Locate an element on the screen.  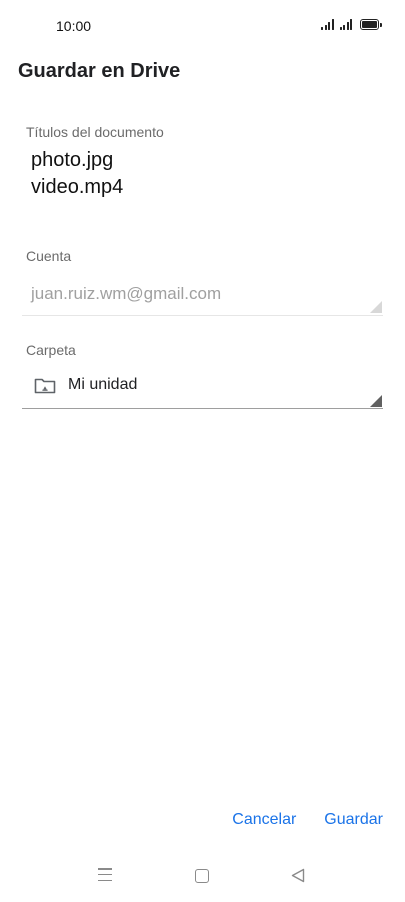
file-name: photo.jpg is located at coordinates (72, 160).